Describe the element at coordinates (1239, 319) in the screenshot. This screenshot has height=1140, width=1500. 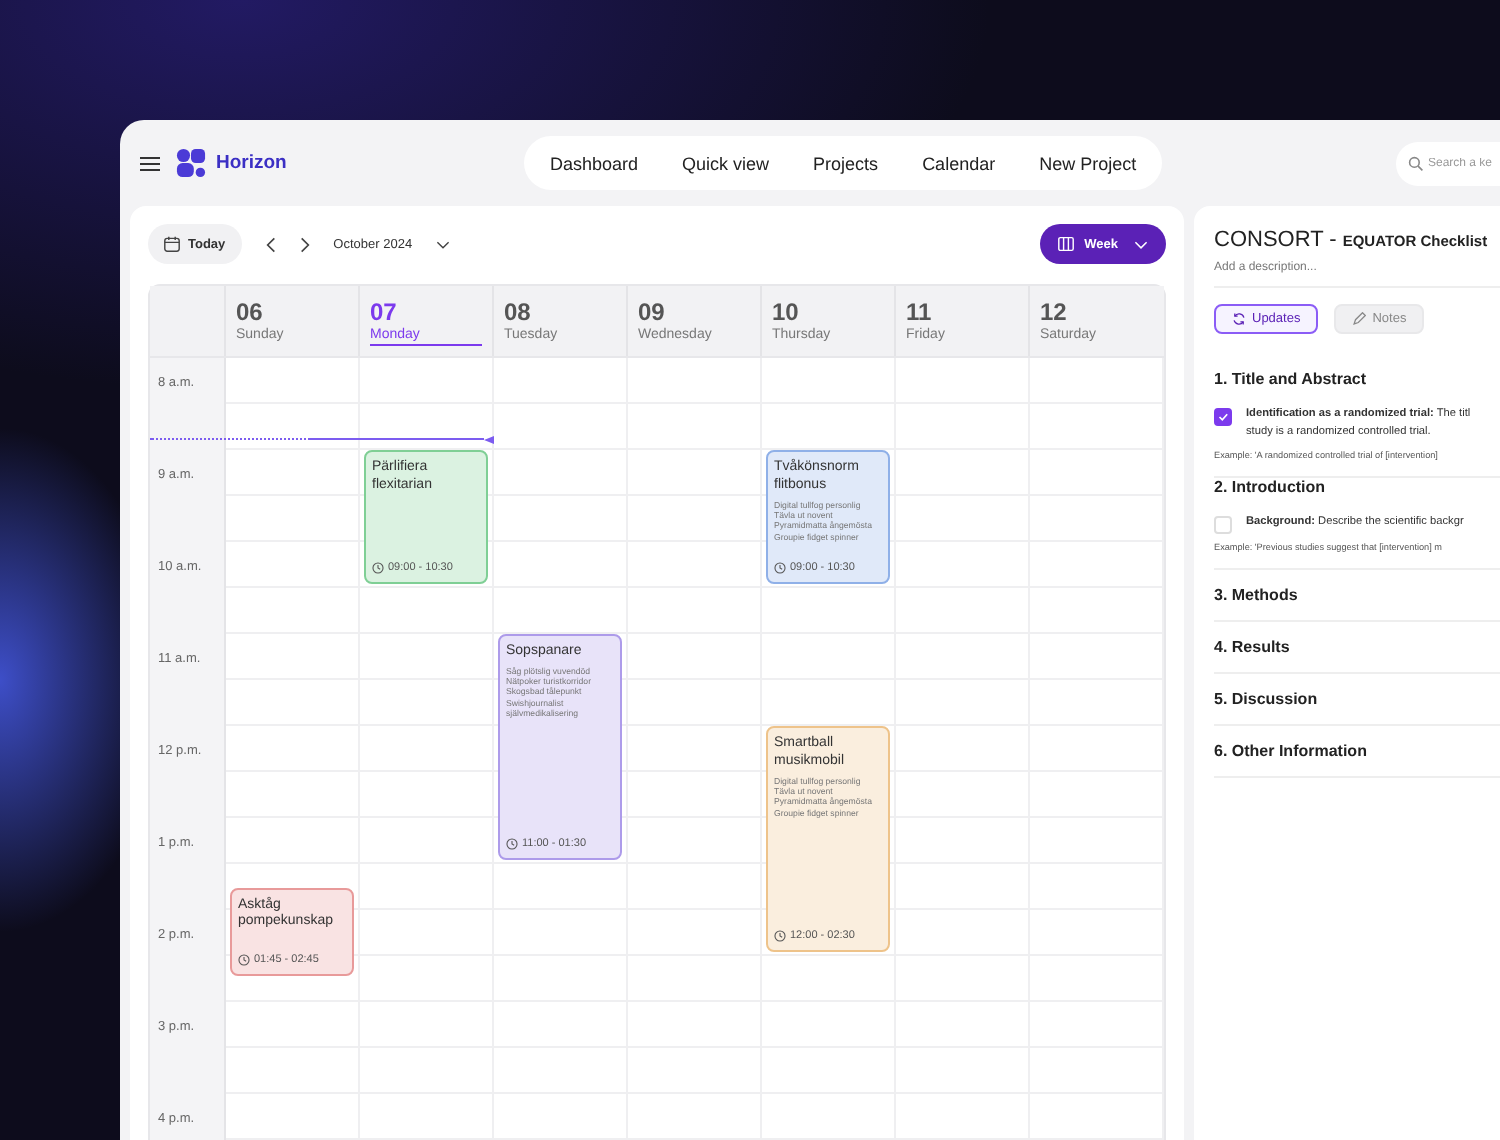
I see `refresh-icon` at that location.